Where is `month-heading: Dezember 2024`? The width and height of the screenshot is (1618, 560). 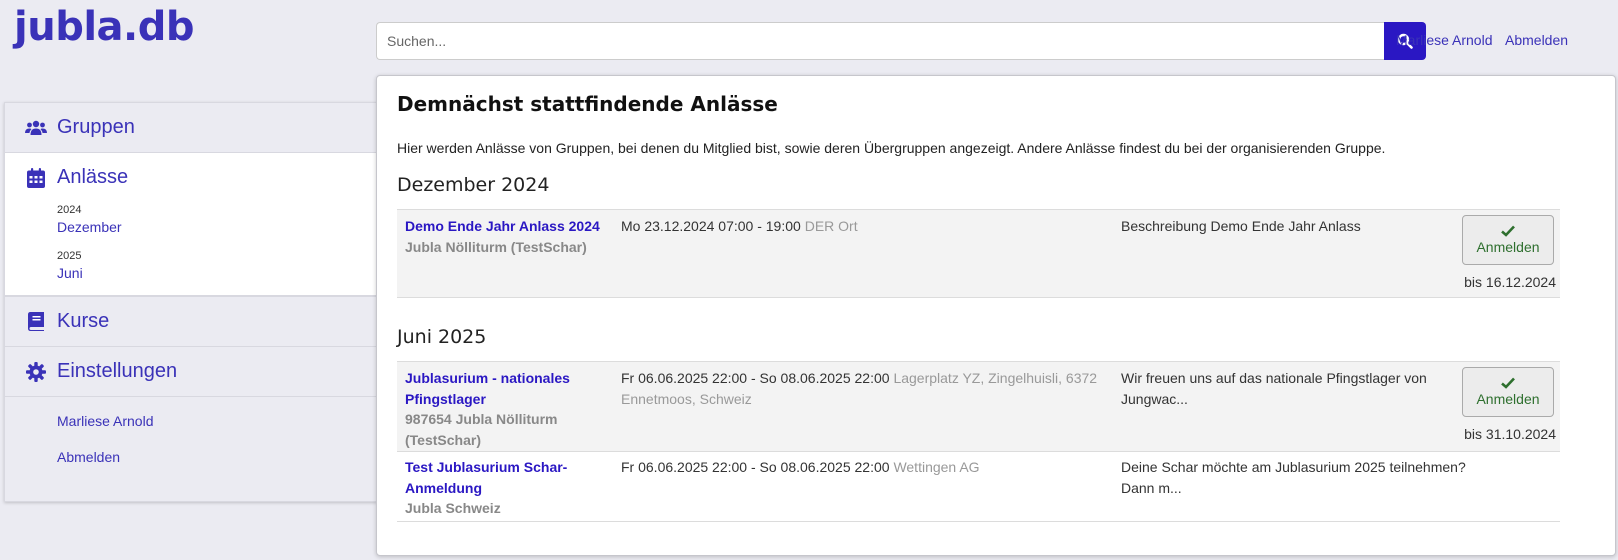 month-heading: Dezember 2024 is located at coordinates (473, 185).